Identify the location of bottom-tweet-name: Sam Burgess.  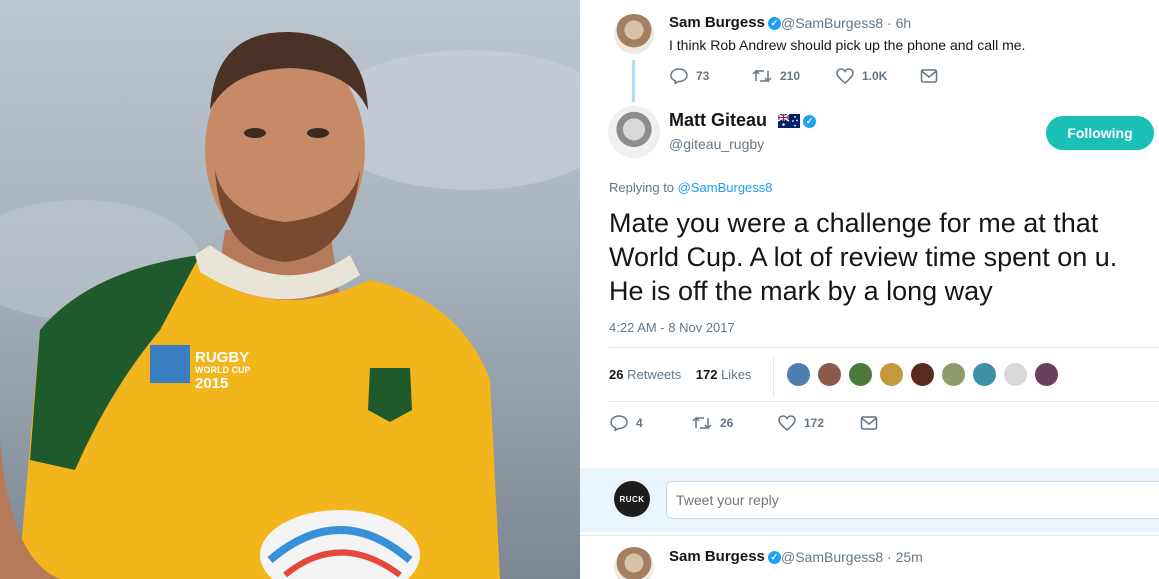
(717, 556).